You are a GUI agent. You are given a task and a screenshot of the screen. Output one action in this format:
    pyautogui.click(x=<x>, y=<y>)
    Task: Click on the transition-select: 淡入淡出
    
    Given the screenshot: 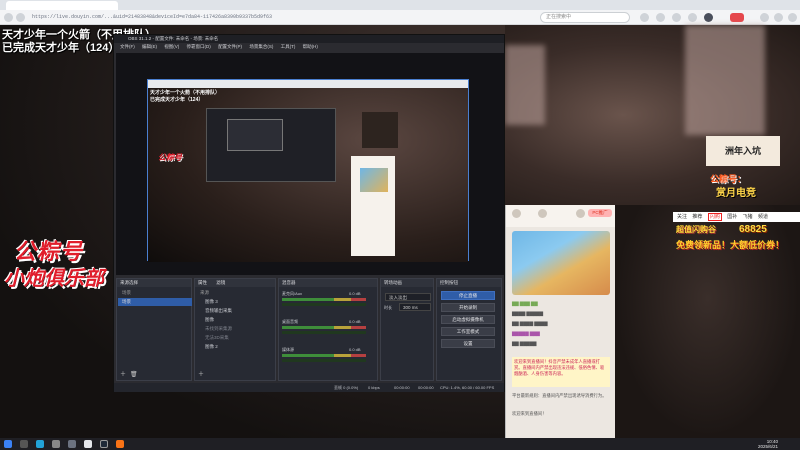 What is the action you would take?
    pyautogui.click(x=408, y=297)
    